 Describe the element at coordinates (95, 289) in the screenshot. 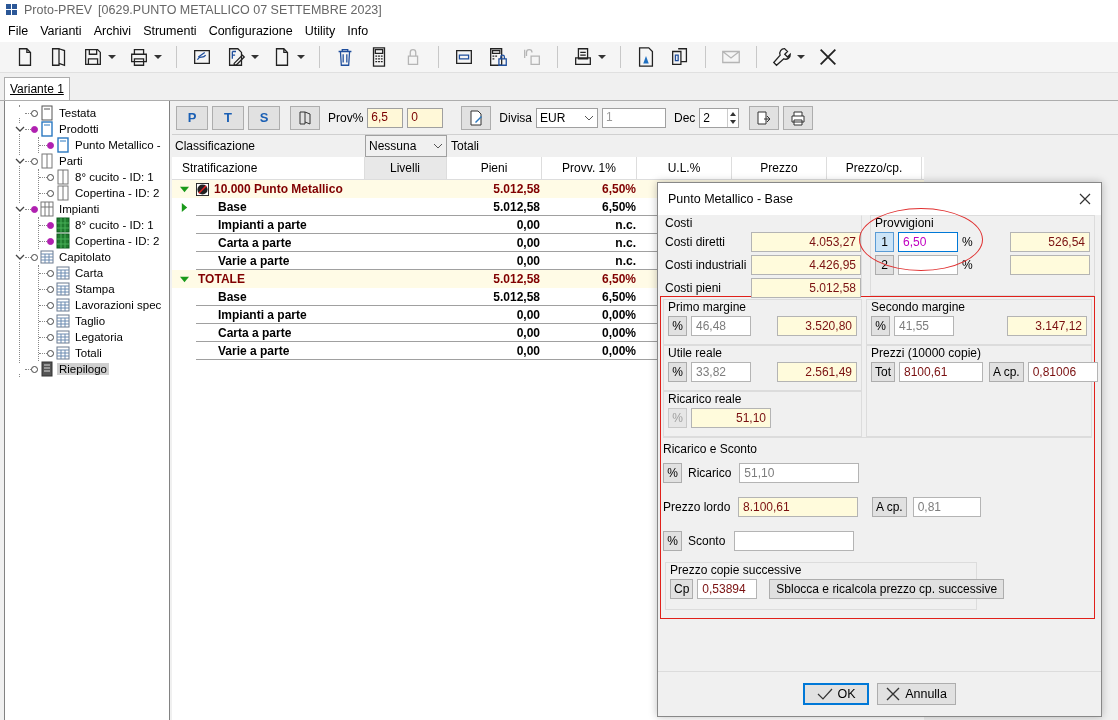

I see `tree-item: Stampa` at that location.